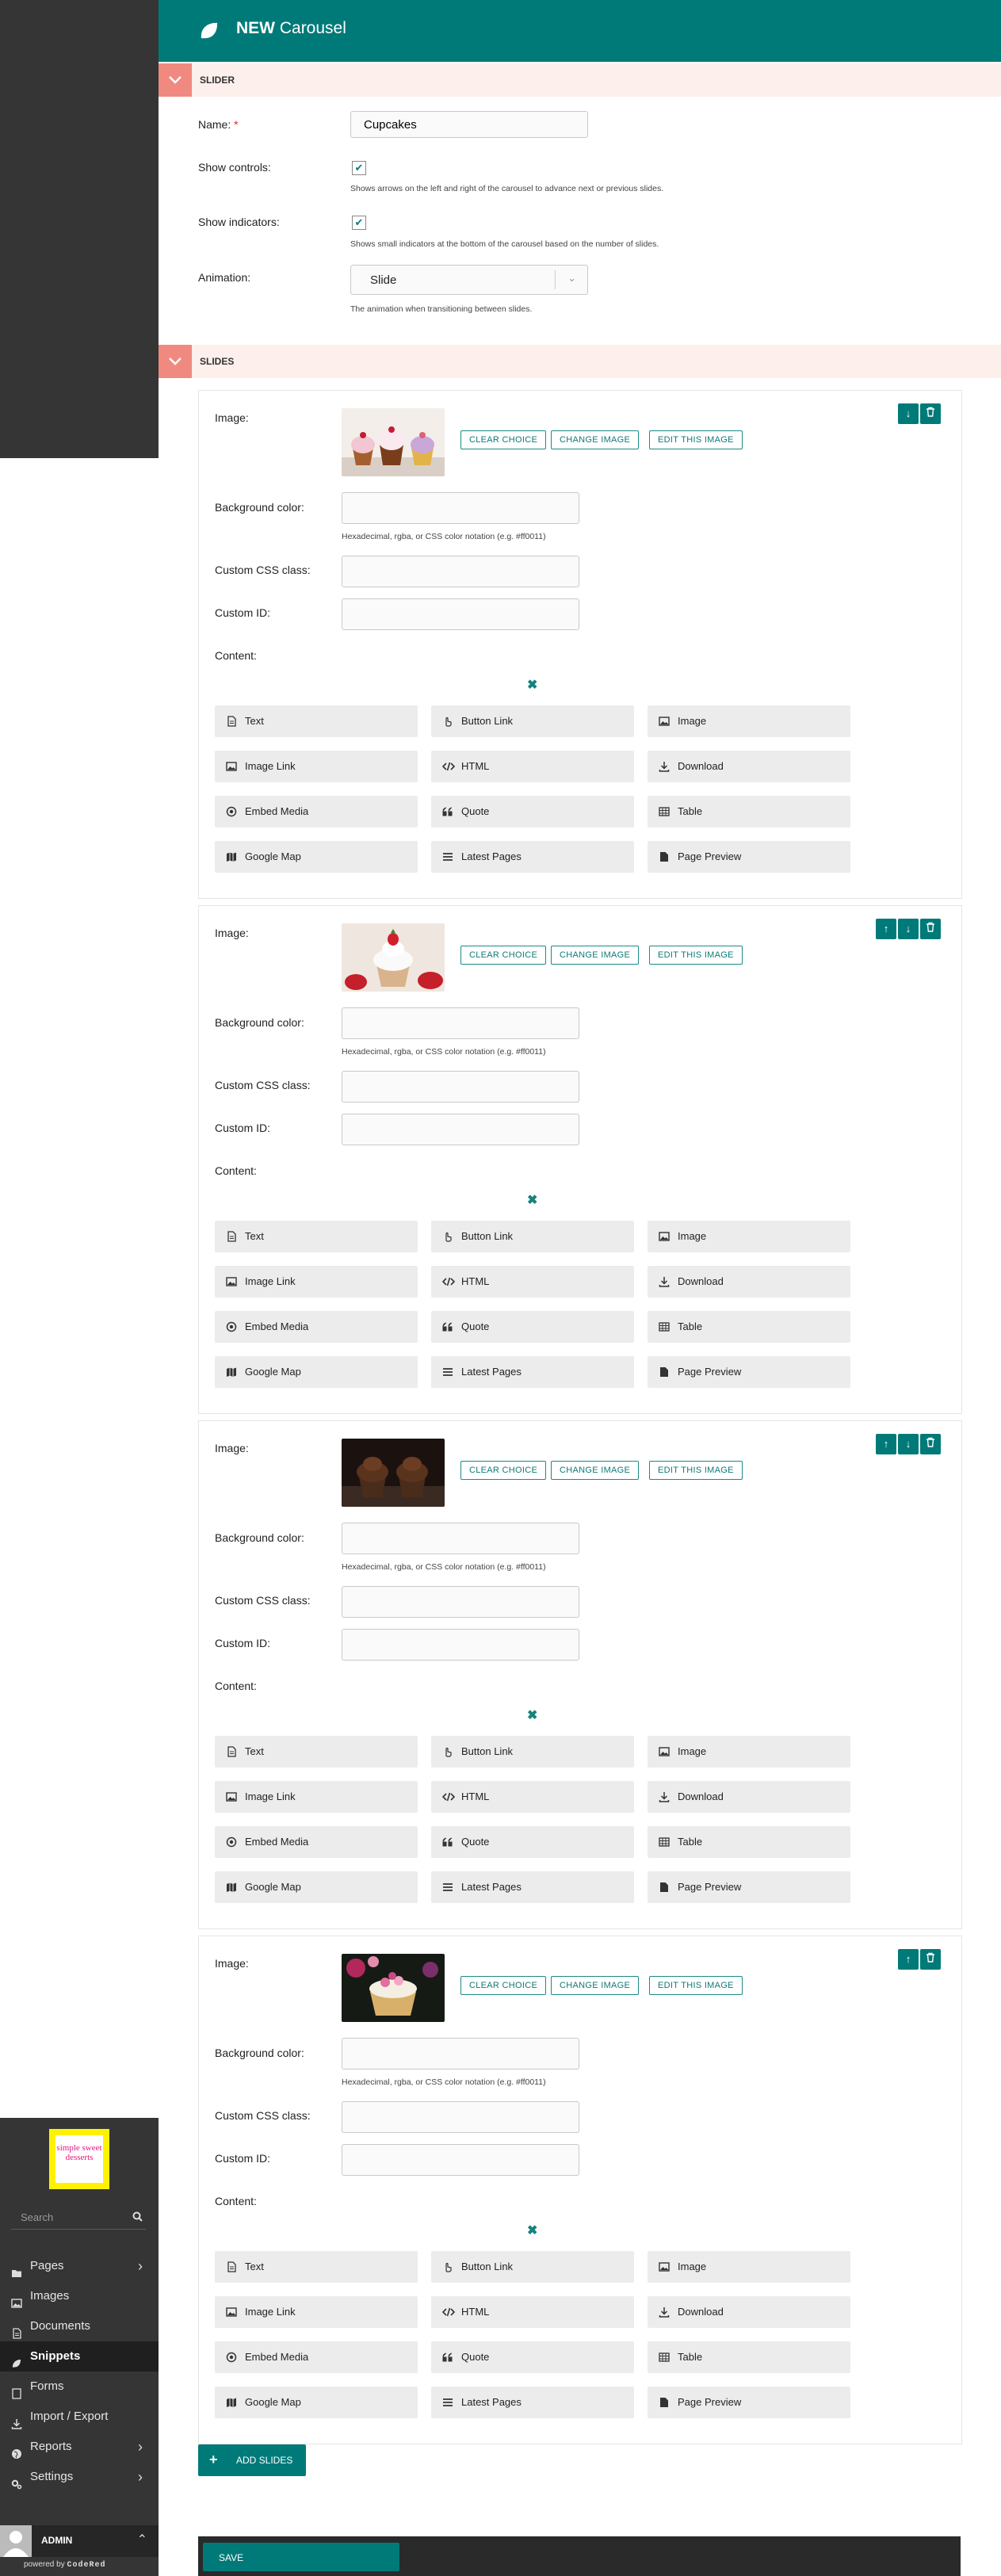 Image resolution: width=1001 pixels, height=2576 pixels. Describe the element at coordinates (359, 168) in the screenshot. I see `show-controls-checkbox: ✔` at that location.